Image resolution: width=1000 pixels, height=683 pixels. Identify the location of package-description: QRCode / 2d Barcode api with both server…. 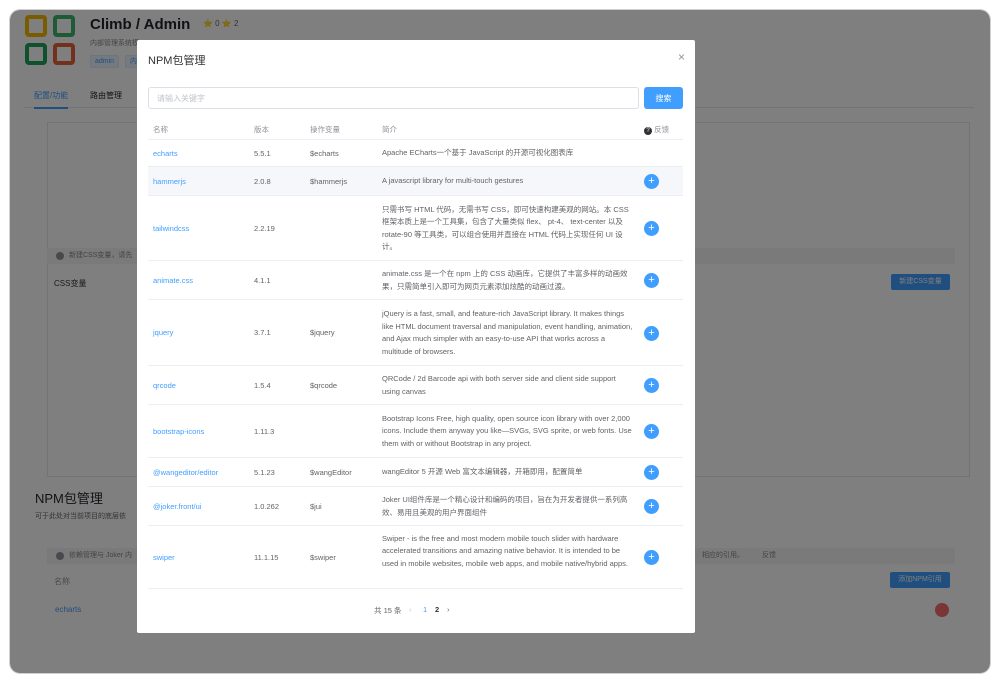
(499, 385).